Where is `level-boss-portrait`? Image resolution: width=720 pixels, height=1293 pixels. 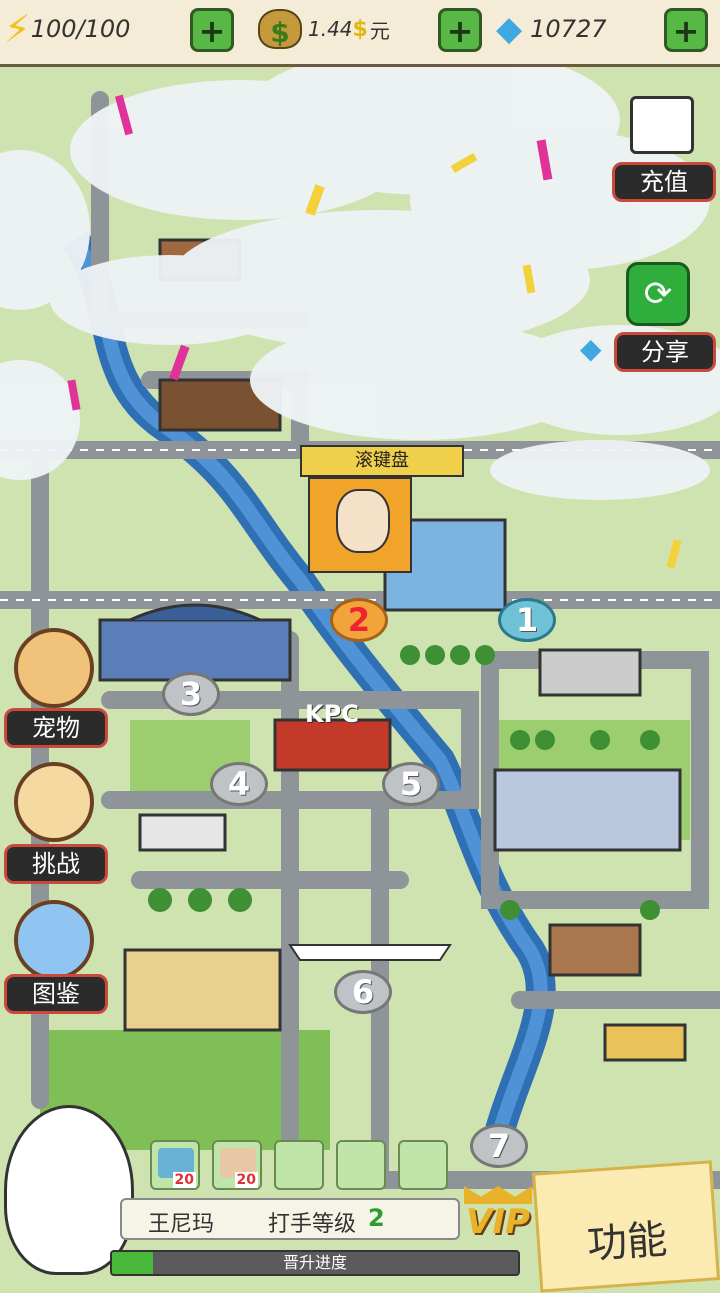 level-boss-portrait is located at coordinates (360, 525).